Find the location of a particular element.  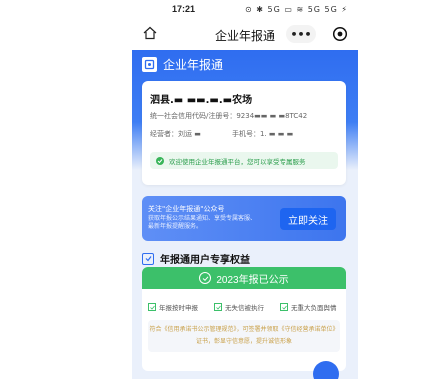

more-icon: ••• is located at coordinates (301, 34).